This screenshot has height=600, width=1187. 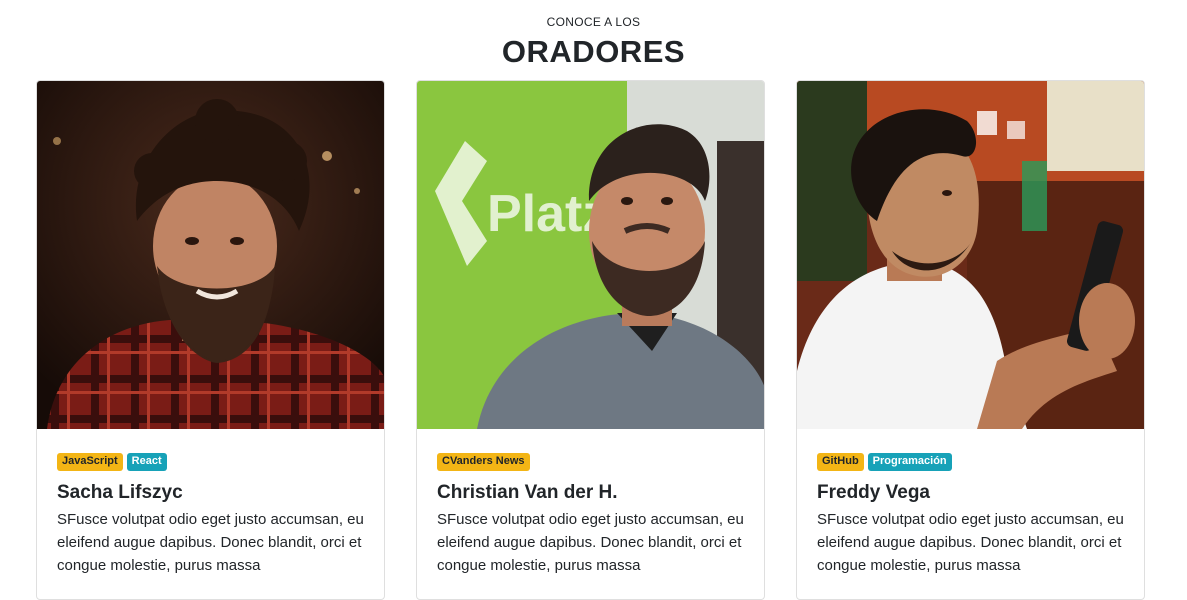 What do you see at coordinates (840, 462) in the screenshot?
I see `tag-badge: GitHub` at bounding box center [840, 462].